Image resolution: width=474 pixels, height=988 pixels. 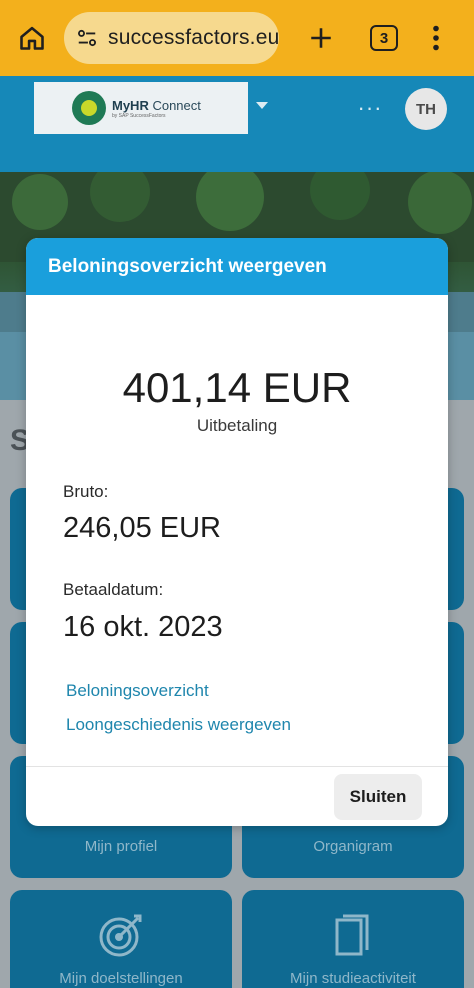 What do you see at coordinates (237, 387) in the screenshot?
I see `net-pay-amount: 401,14 EUR` at bounding box center [237, 387].